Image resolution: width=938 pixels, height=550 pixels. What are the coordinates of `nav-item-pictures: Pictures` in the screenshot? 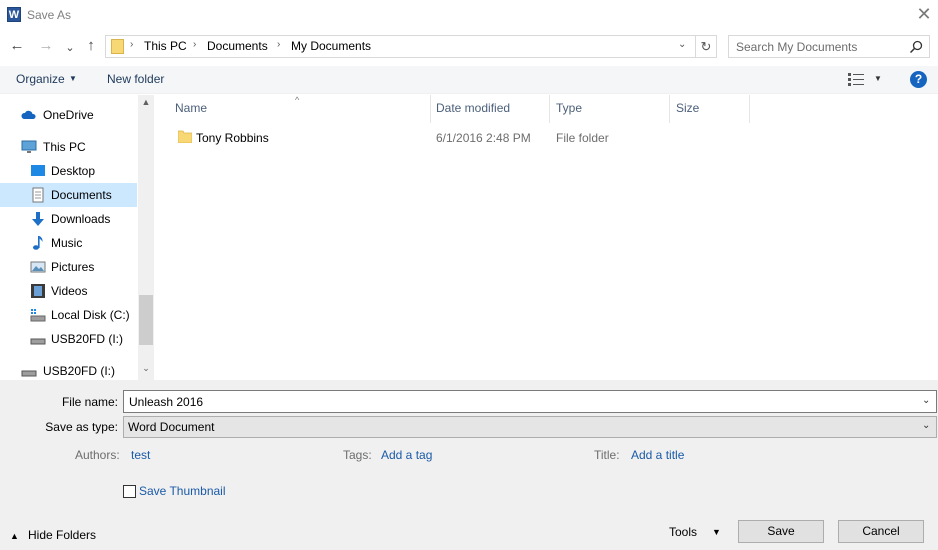 It's located at (68, 267).